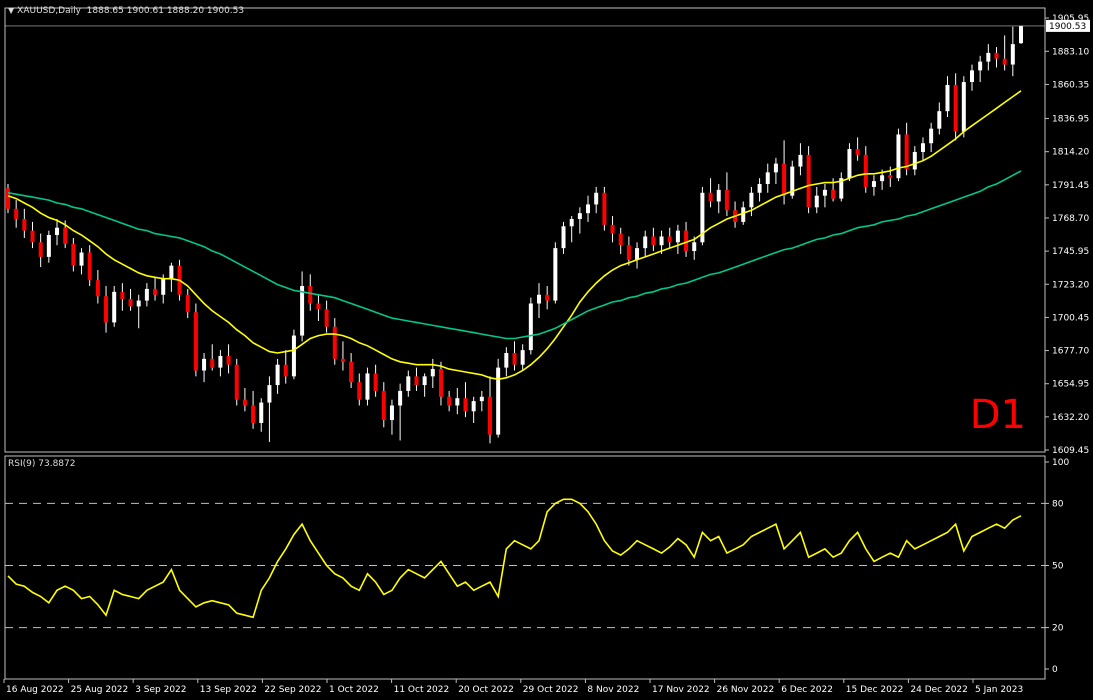 This screenshot has width=1093, height=700. What do you see at coordinates (228, 690) in the screenshot?
I see `date-tick-label: 13 Sep 2022` at bounding box center [228, 690].